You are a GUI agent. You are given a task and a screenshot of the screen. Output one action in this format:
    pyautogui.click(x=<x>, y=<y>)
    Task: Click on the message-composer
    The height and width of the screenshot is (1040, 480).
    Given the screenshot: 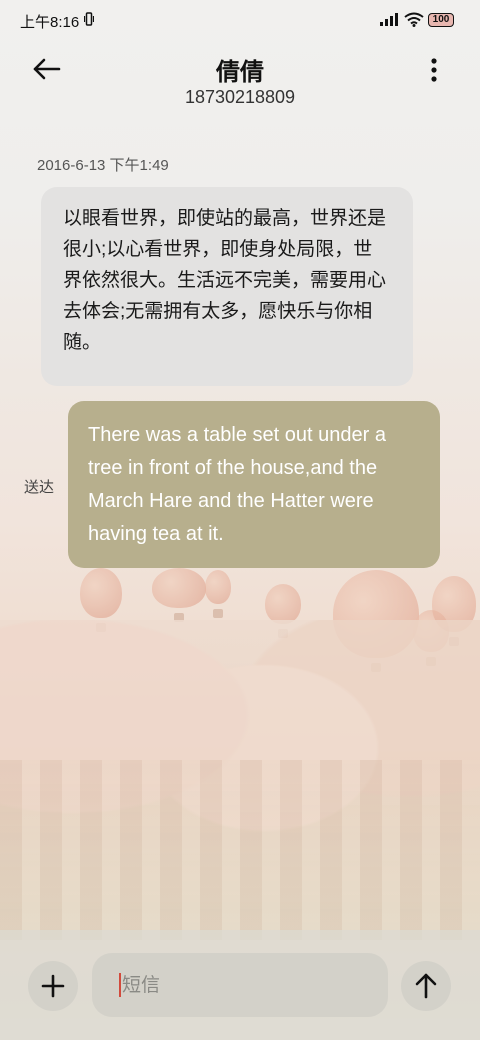 What is the action you would take?
    pyautogui.click(x=240, y=985)
    